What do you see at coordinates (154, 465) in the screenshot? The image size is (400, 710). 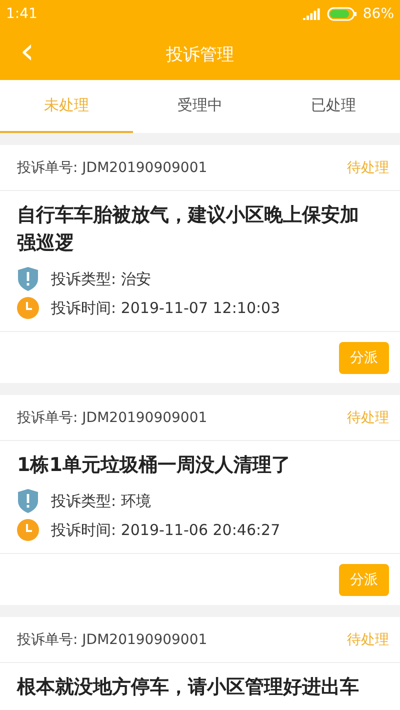 I see `complaint-title: 1栋1单元垃圾桶一周没人清理了` at bounding box center [154, 465].